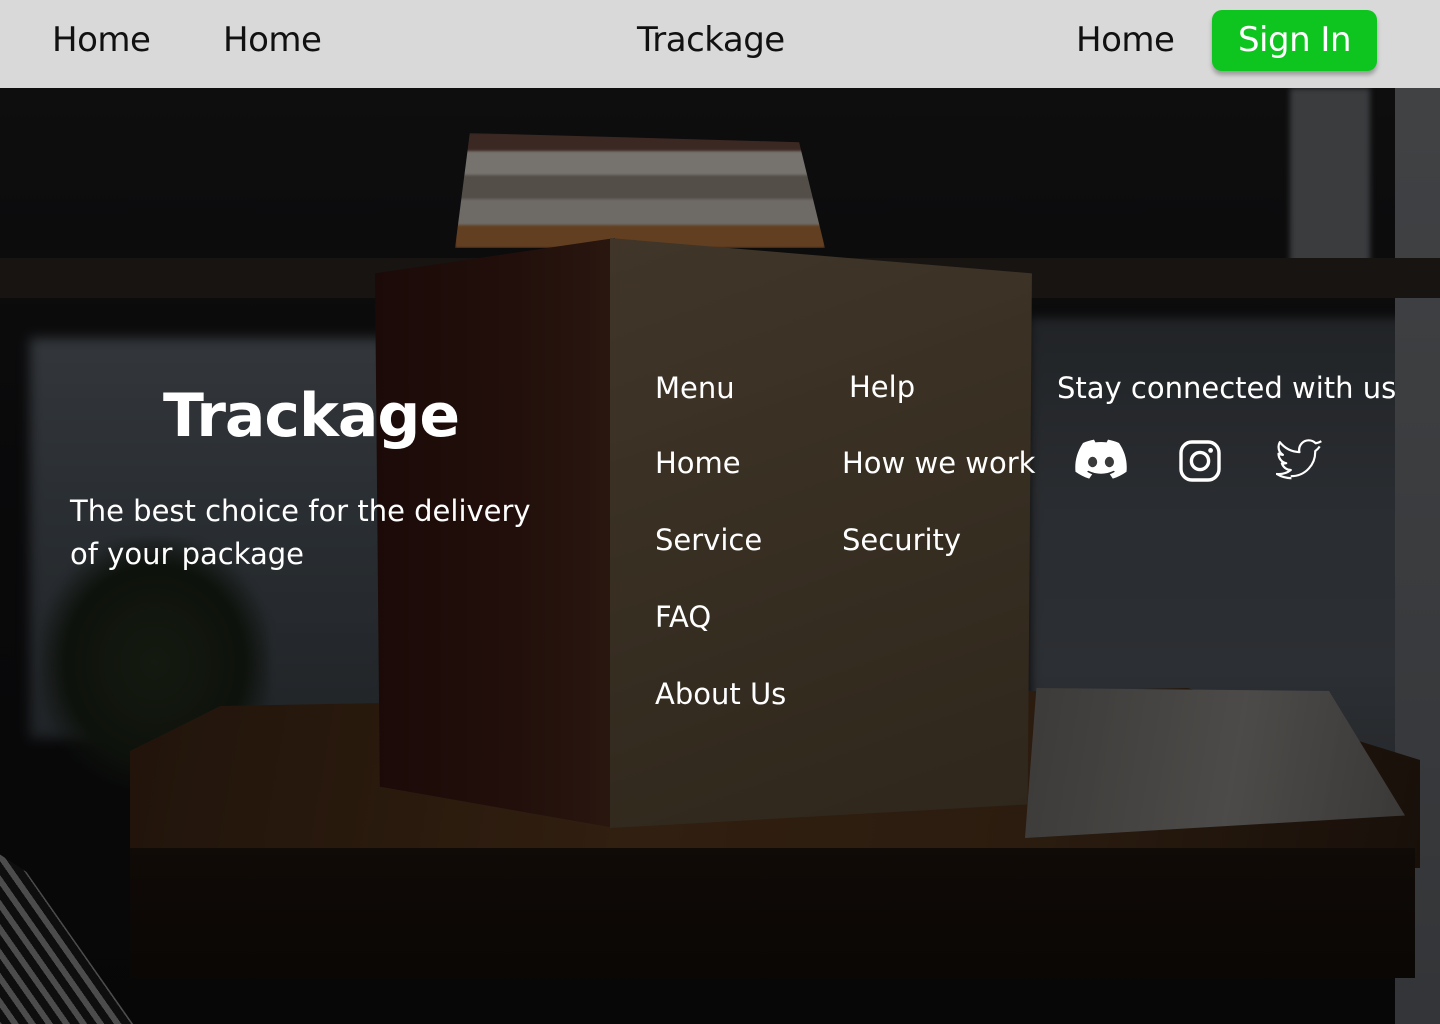 The width and height of the screenshot is (1440, 1024). I want to click on twitter-icon-glyph, so click(1298, 459).